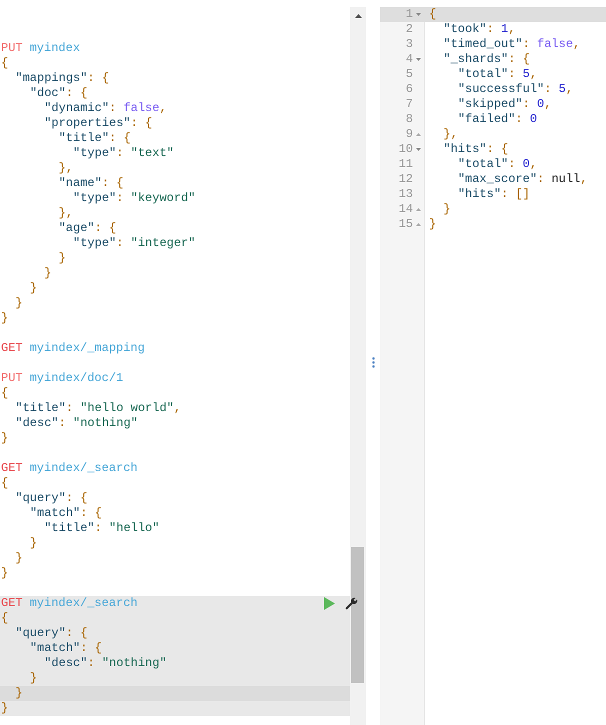 The width and height of the screenshot is (606, 725). I want to click on code-line: "doc": {, so click(58, 93).